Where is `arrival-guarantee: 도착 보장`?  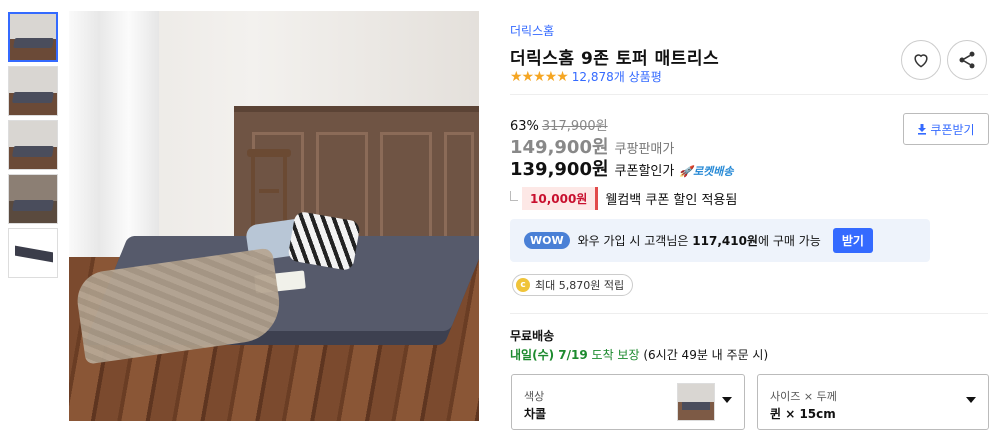 arrival-guarantee: 도착 보장 is located at coordinates (615, 355).